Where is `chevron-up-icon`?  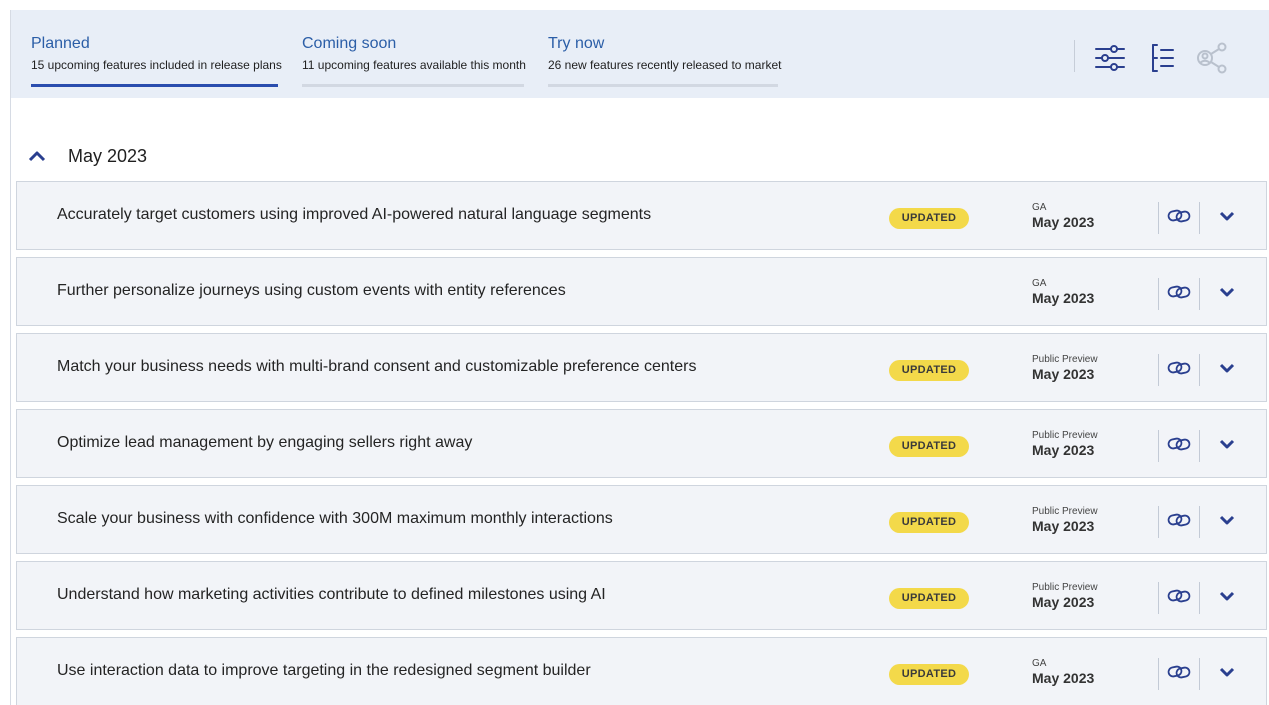
chevron-up-icon is located at coordinates (38, 156).